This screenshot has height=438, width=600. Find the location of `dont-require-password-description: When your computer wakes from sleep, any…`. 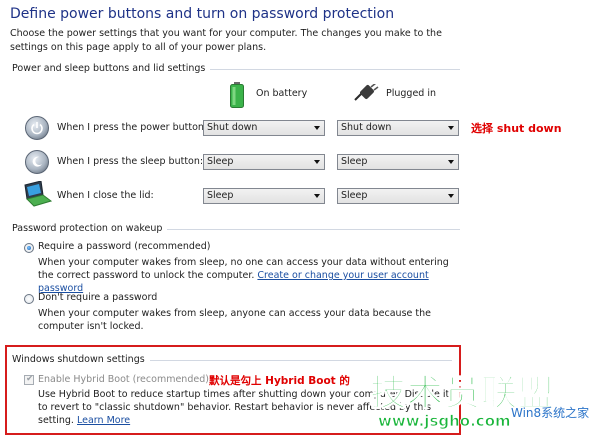

dont-require-password-description: When your computer wakes from sleep, any… is located at coordinates (234, 320).